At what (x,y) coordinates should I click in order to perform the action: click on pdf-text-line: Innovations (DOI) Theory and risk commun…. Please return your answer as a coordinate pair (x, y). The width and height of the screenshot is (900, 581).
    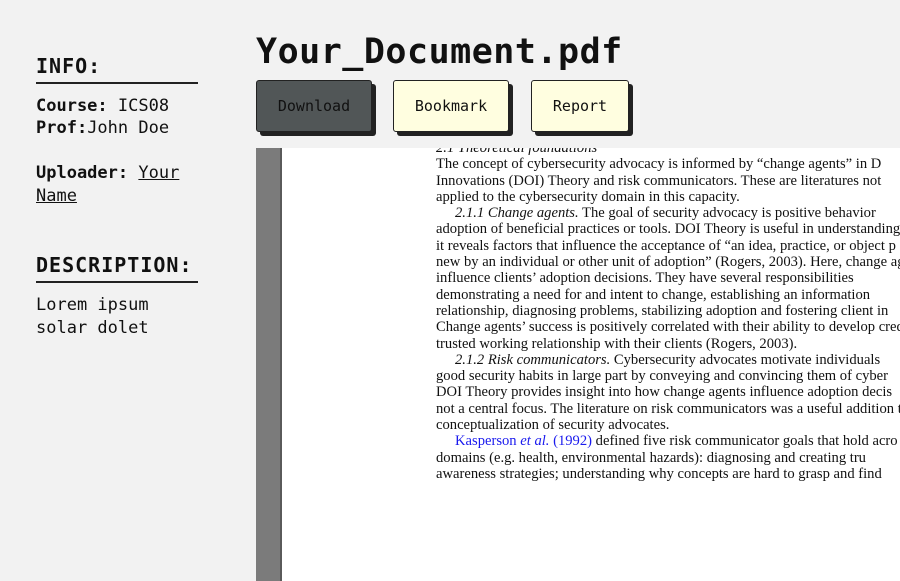
    Looking at the image, I should click on (659, 180).